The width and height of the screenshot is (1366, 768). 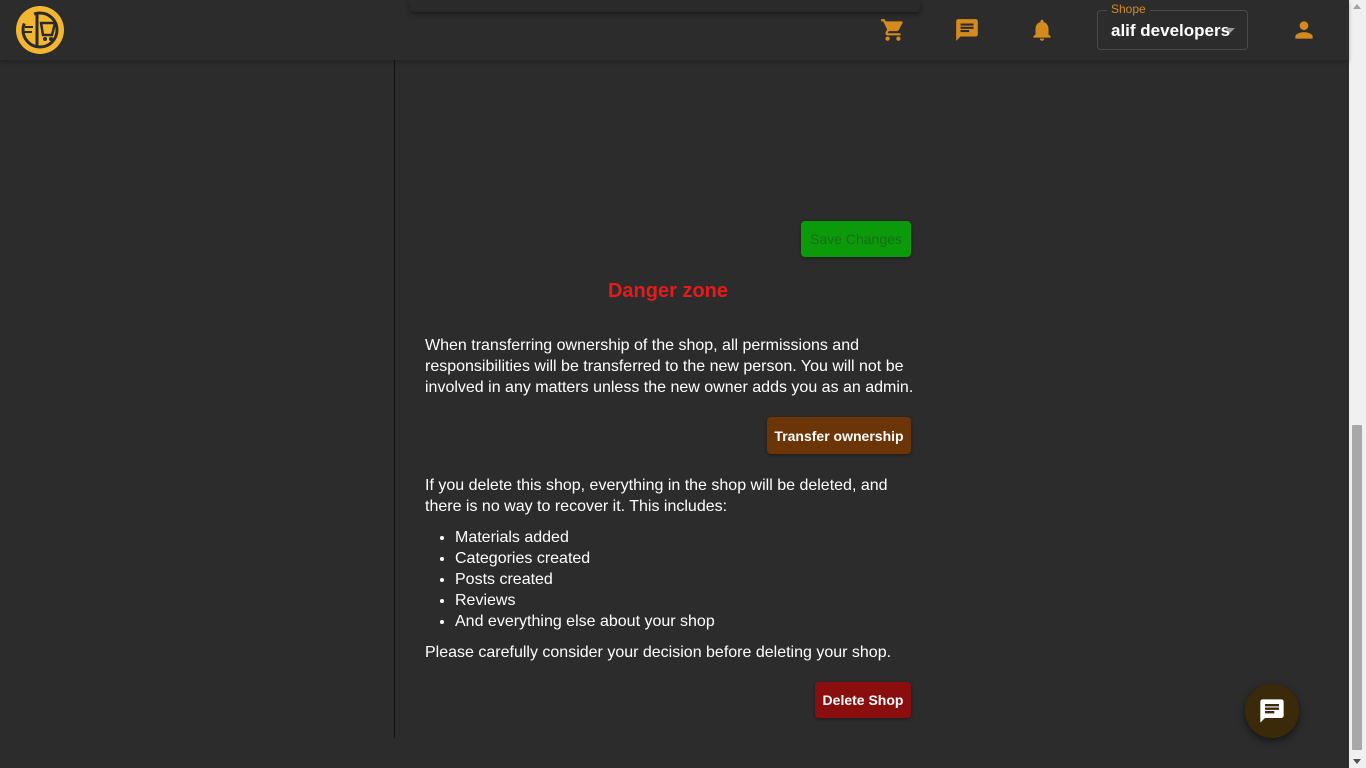 I want to click on shop-select-value: alif developers, so click(x=1170, y=31).